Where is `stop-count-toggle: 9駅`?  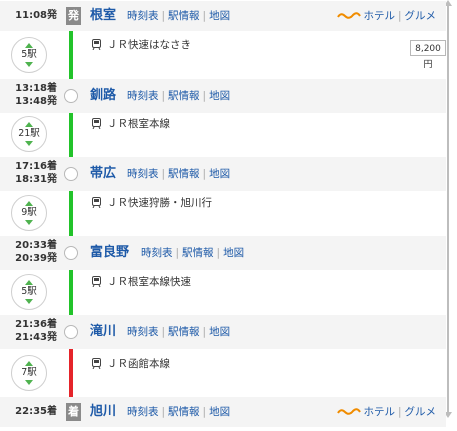
stop-count-toggle: 9駅 is located at coordinates (29, 213).